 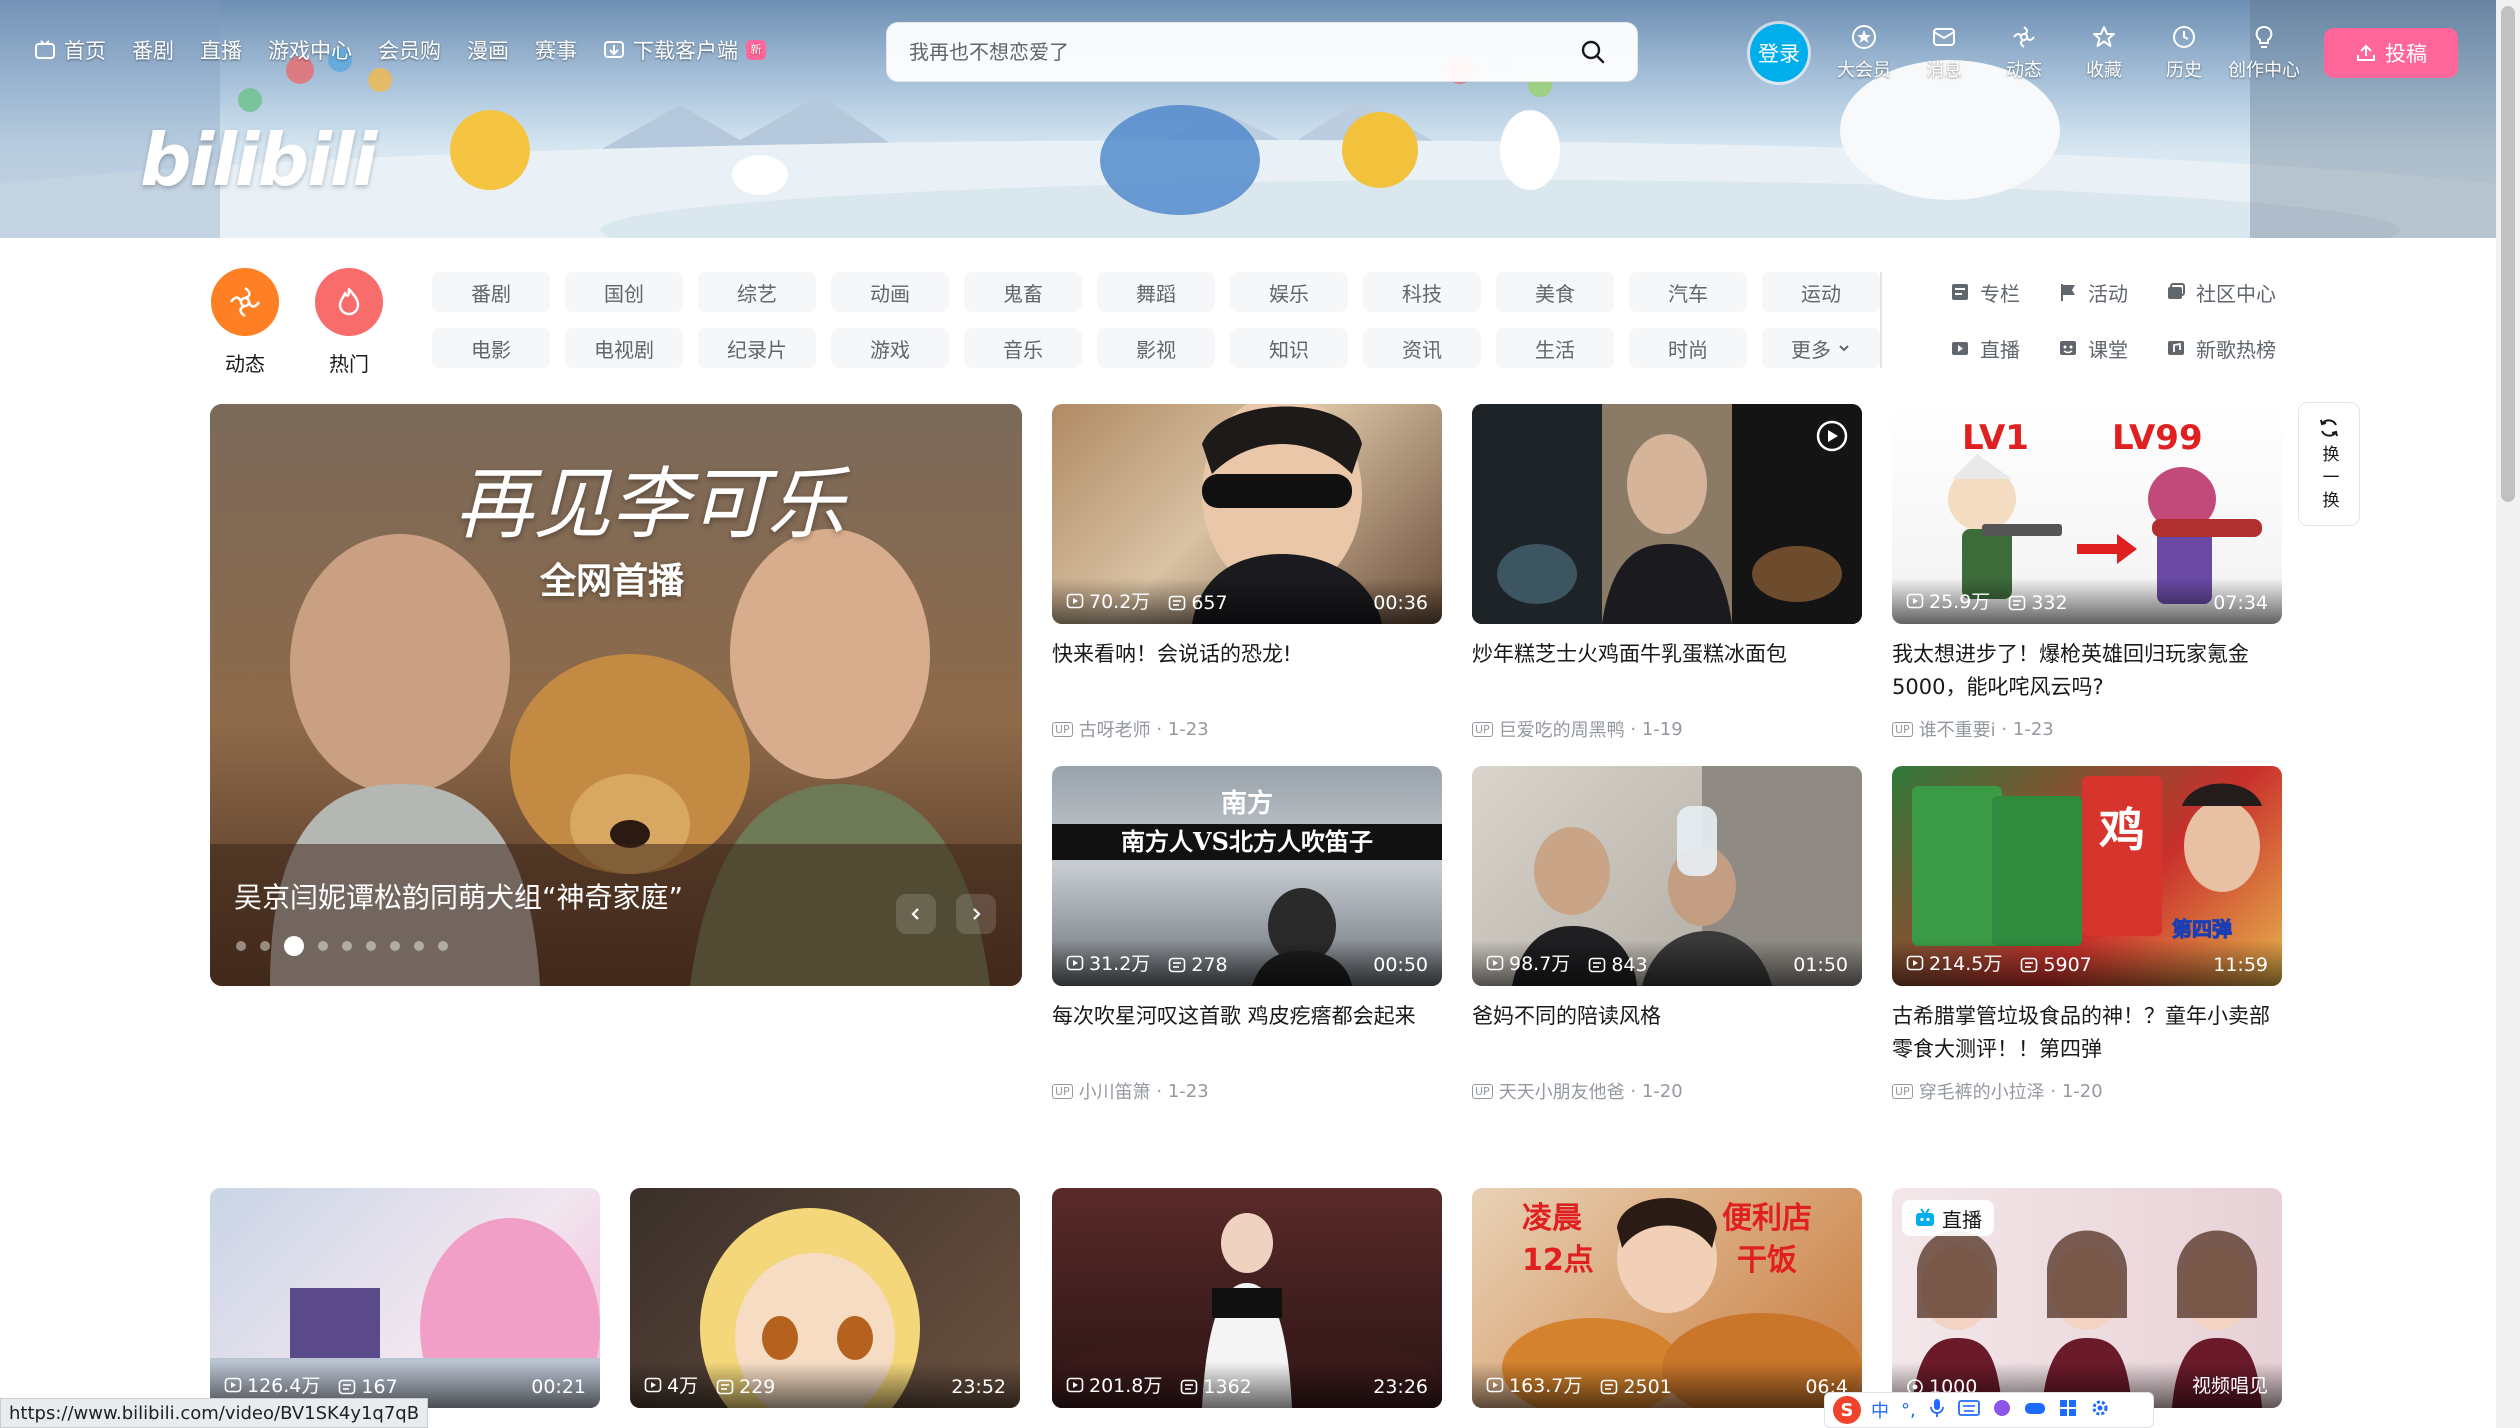 What do you see at coordinates (1555, 292) in the screenshot?
I see `channel-food: 美食` at bounding box center [1555, 292].